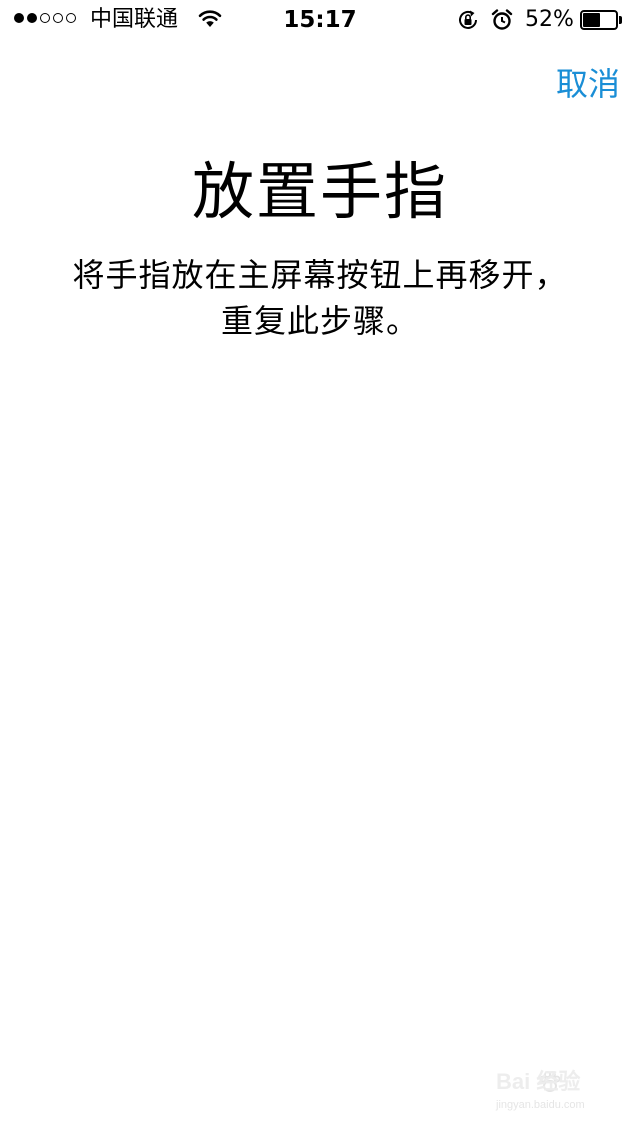 The image size is (640, 1136). What do you see at coordinates (591, 20) in the screenshot?
I see `battery-level-fill` at bounding box center [591, 20].